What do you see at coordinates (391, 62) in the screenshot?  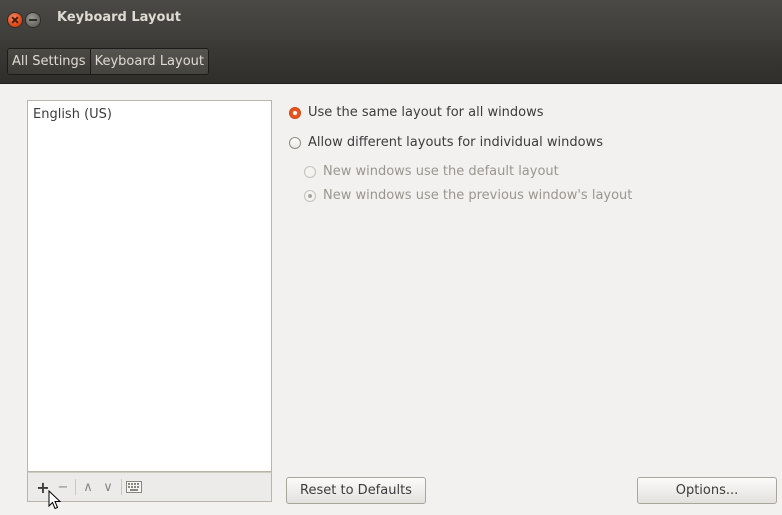 I see `breadcrumb-bar: All Settings Keyboard Layout` at bounding box center [391, 62].